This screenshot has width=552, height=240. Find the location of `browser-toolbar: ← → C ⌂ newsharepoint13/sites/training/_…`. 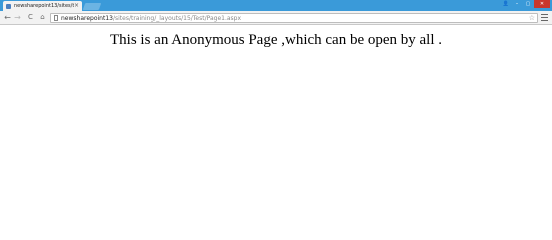

browser-toolbar: ← → C ⌂ newsharepoint13/sites/training/_… is located at coordinates (276, 18).